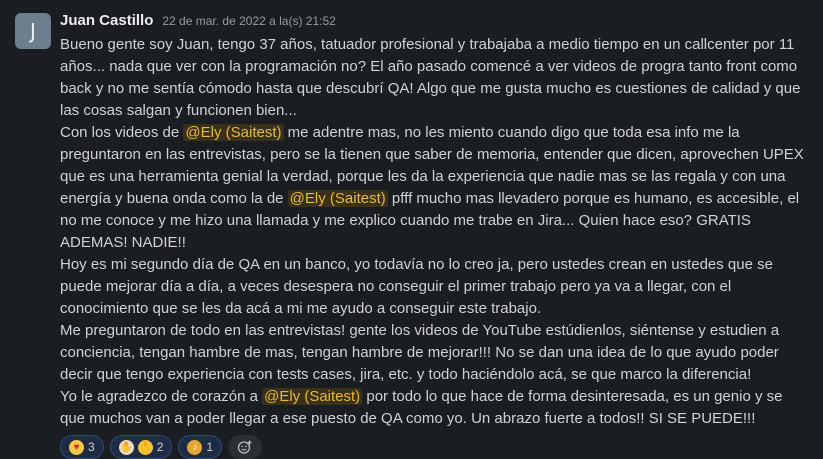 The width and height of the screenshot is (823, 459). What do you see at coordinates (145, 447) in the screenshot?
I see `clap-yellow-emoji-icon: ✋` at bounding box center [145, 447].